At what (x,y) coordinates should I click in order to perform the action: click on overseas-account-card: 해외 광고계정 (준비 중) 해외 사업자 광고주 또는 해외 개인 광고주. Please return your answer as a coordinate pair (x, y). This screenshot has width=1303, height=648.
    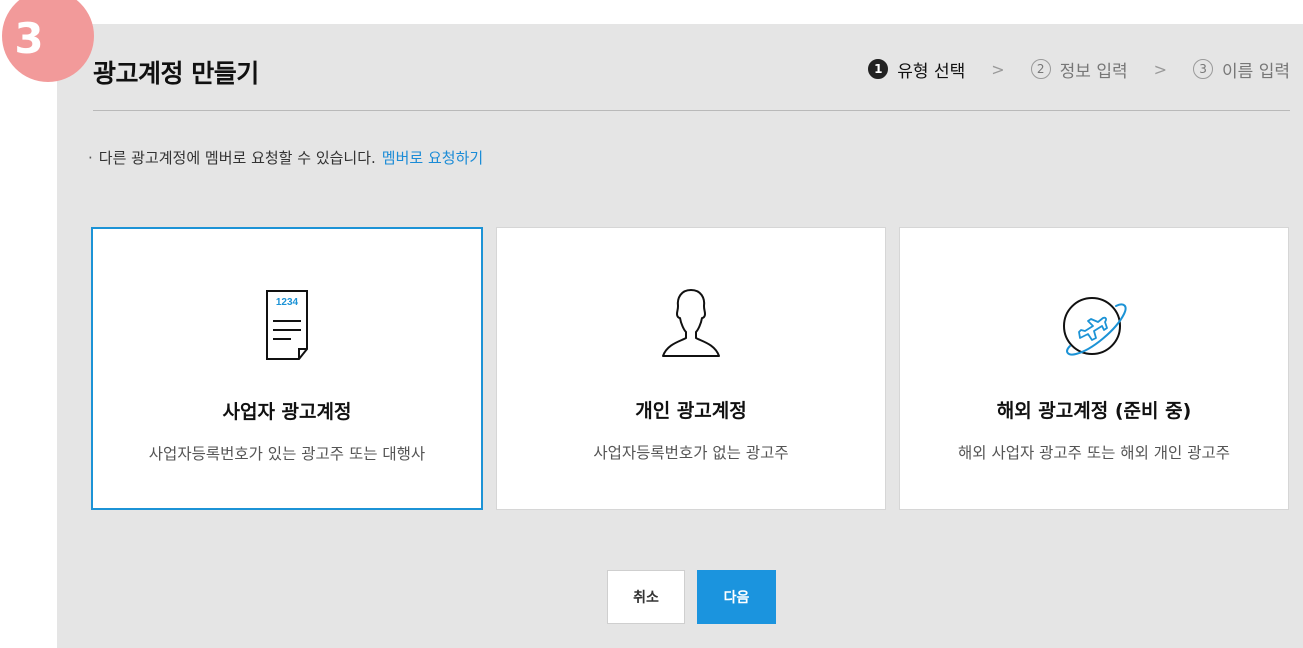
    Looking at the image, I should click on (1094, 368).